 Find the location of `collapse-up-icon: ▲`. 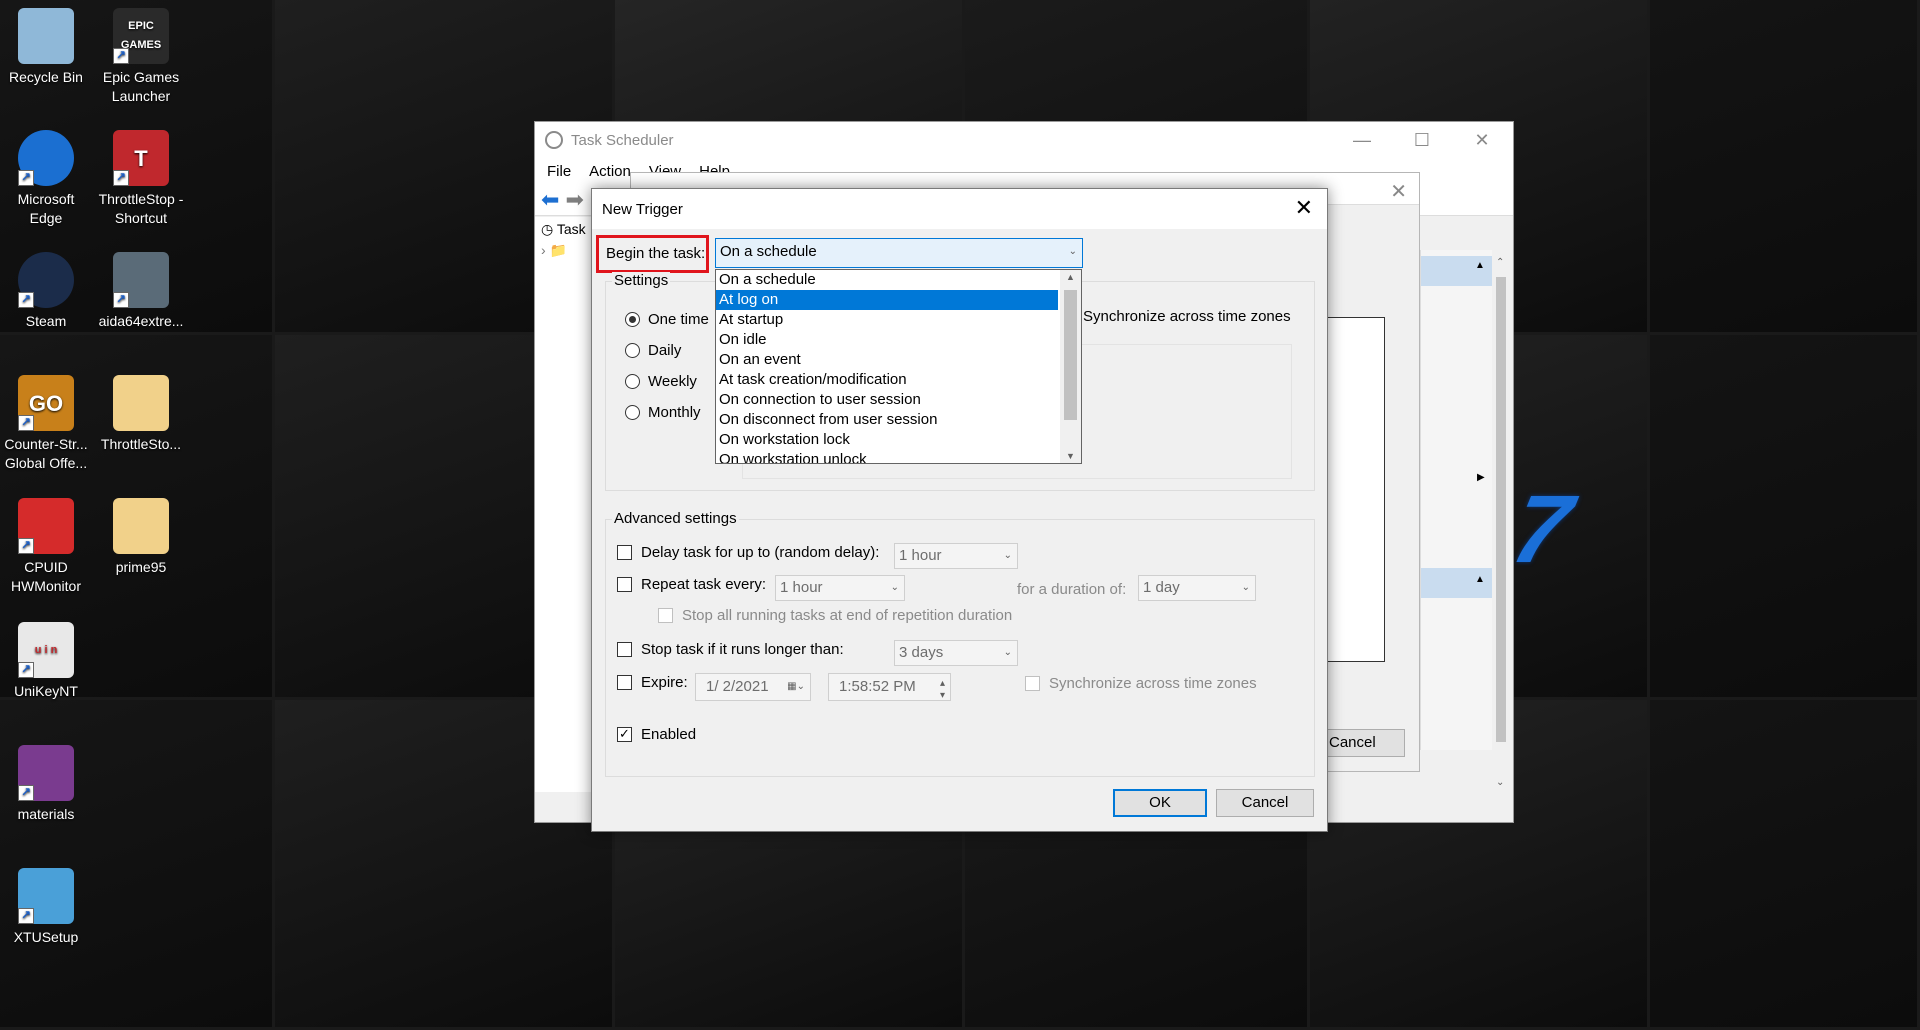

collapse-up-icon: ▲ is located at coordinates (1480, 265).